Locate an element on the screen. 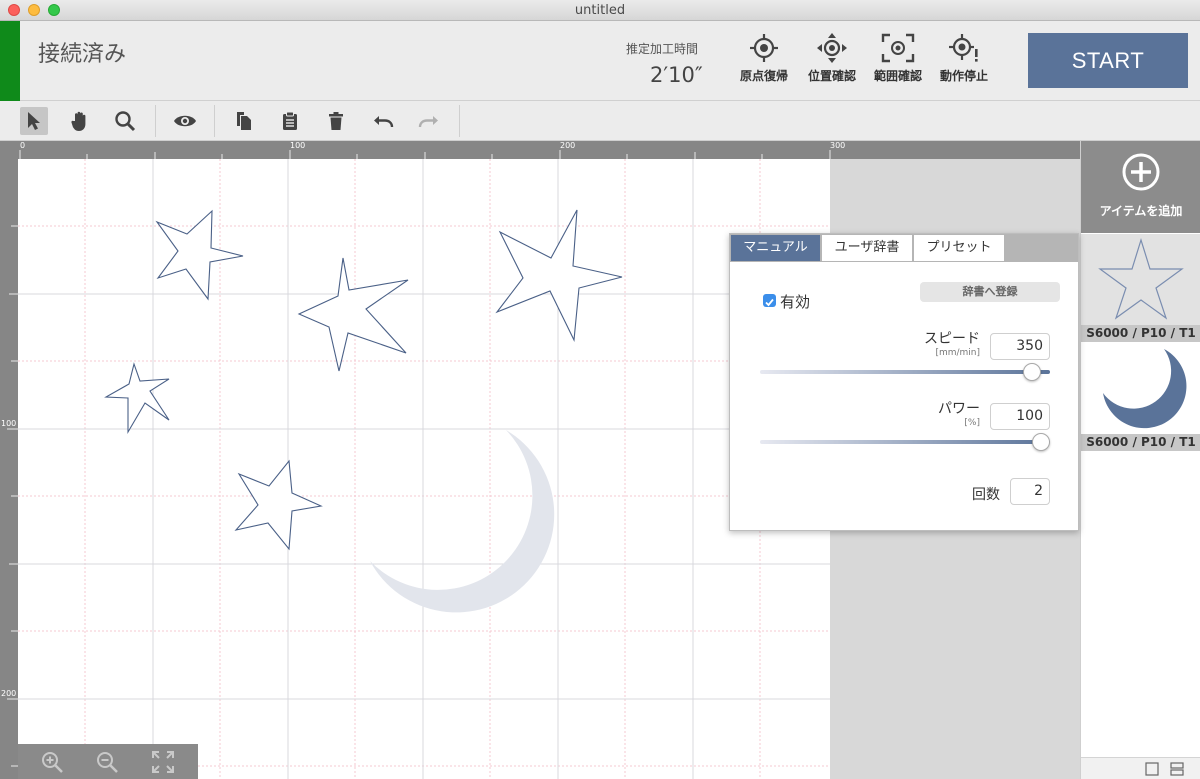 The image size is (1200, 779). stop-motion-icon is located at coordinates (963, 48).